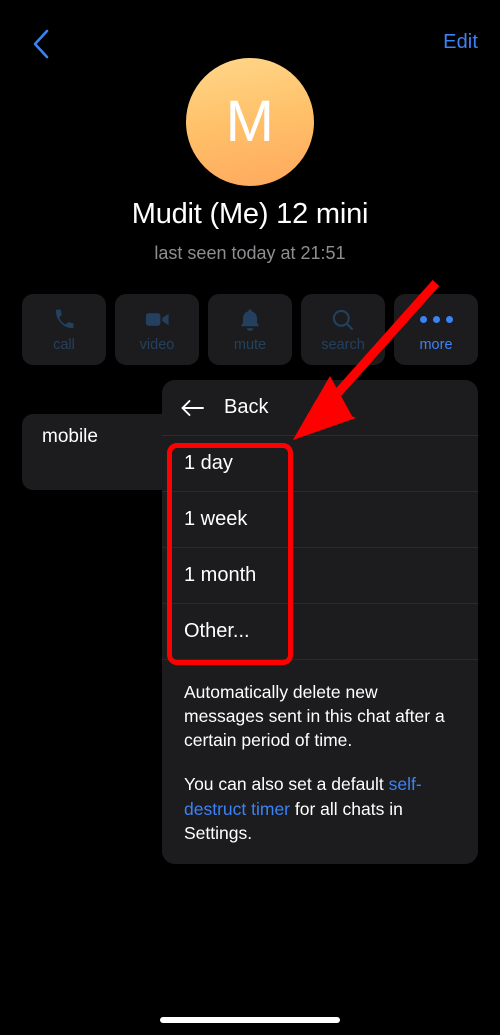 This screenshot has width=500, height=1035. Describe the element at coordinates (320, 520) in the screenshot. I see `menu-item-1-week: 1 week` at that location.